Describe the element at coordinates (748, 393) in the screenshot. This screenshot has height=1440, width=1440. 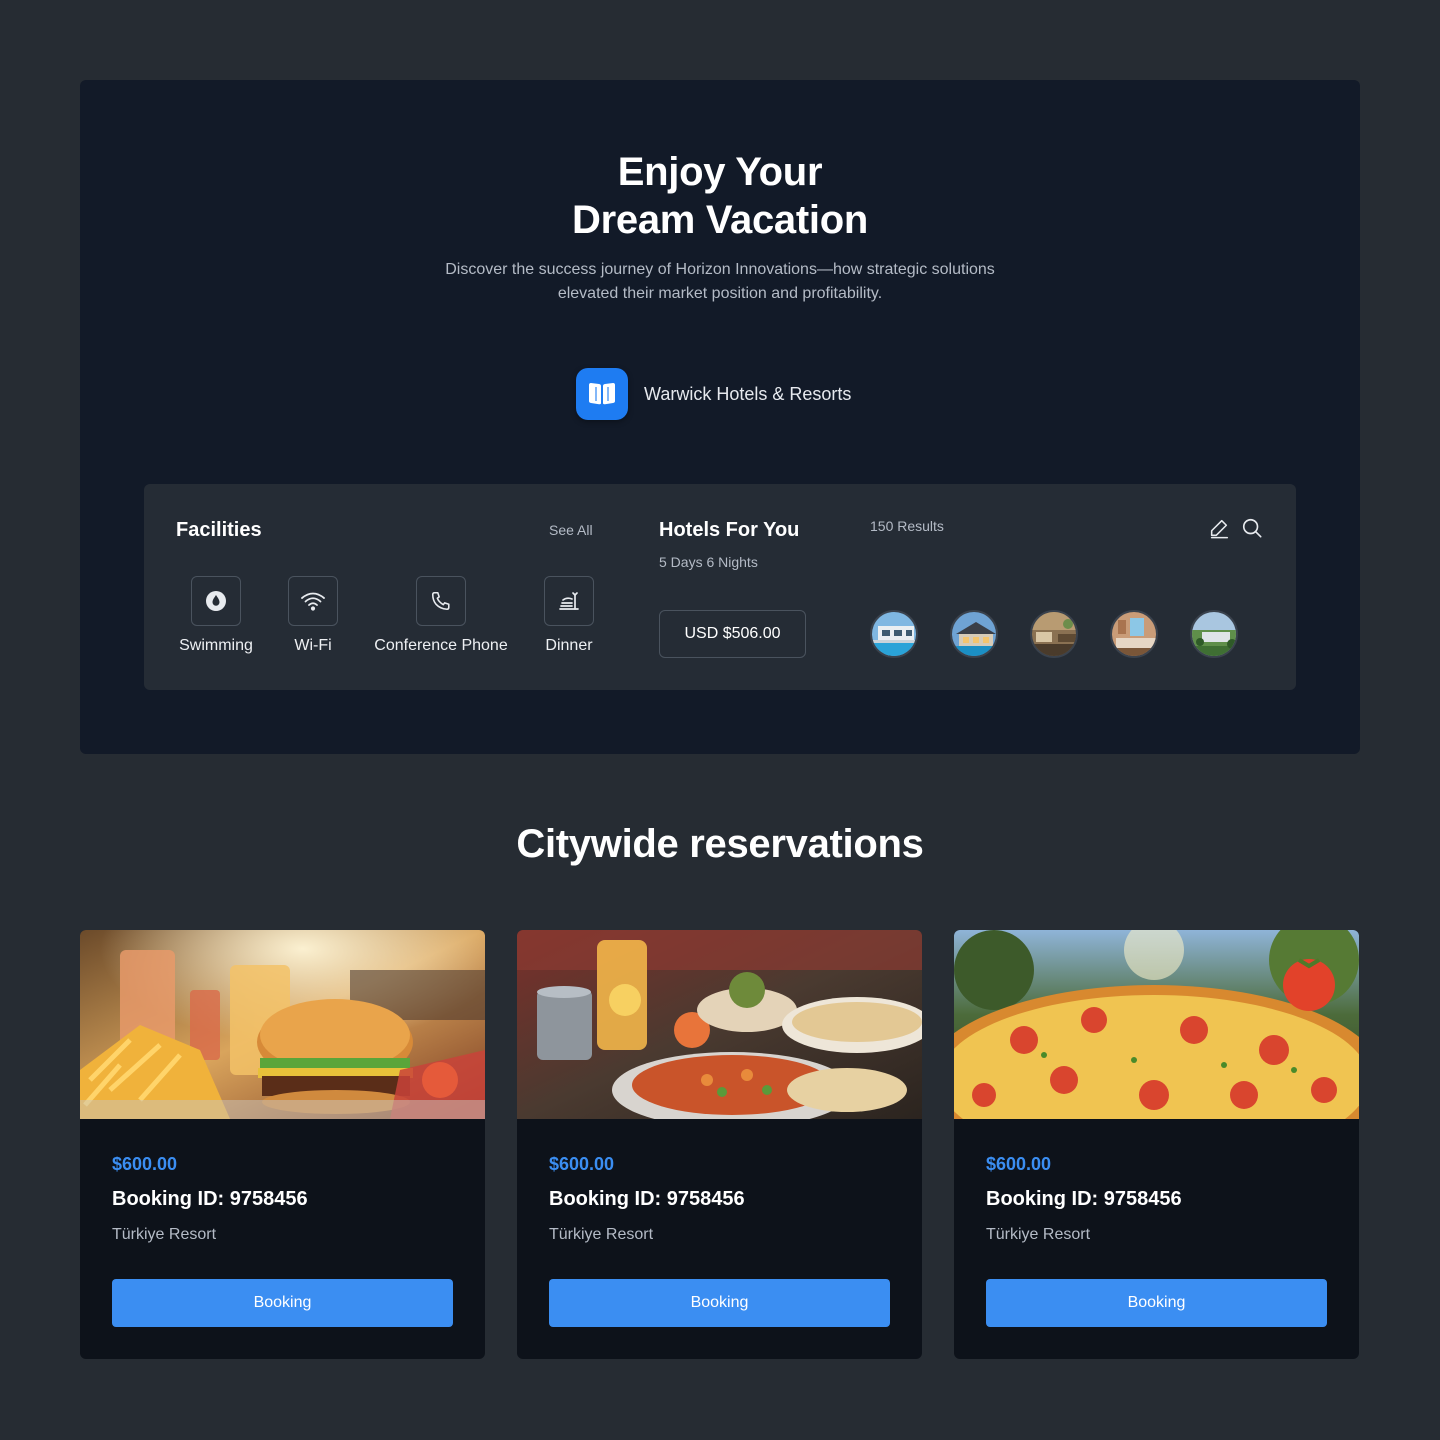
I see `brand-name: Warwick Hotels & Resorts` at that location.